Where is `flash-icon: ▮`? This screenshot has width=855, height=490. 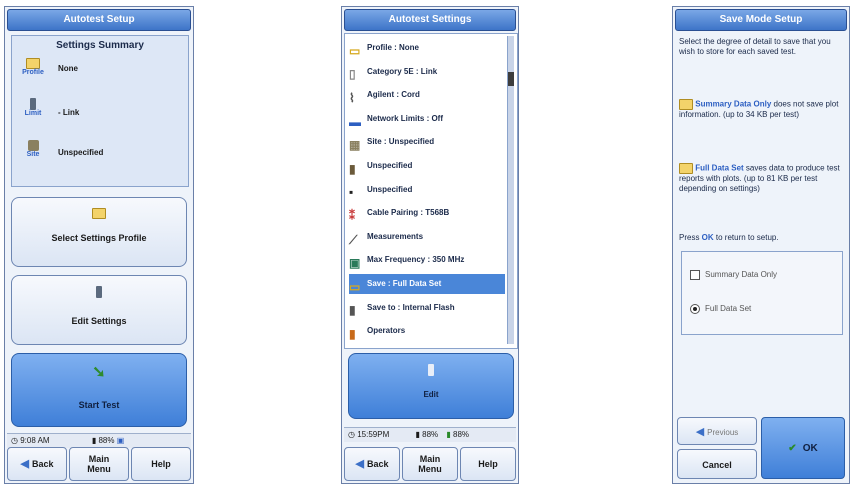 flash-icon: ▮ is located at coordinates (352, 310).